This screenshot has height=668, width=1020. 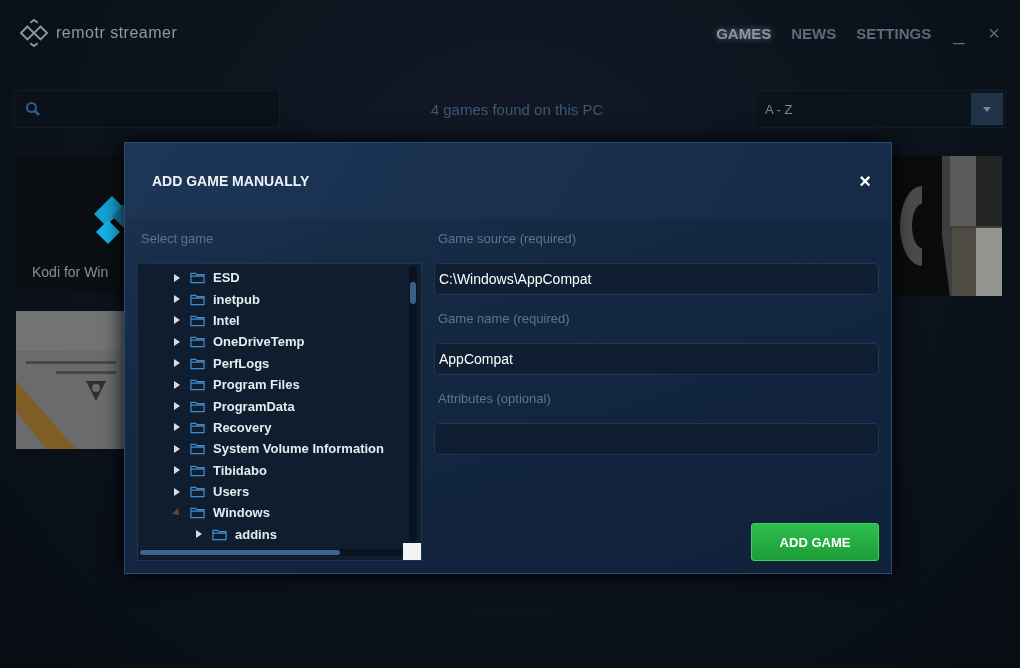 I want to click on input-field, so click(x=656, y=439).